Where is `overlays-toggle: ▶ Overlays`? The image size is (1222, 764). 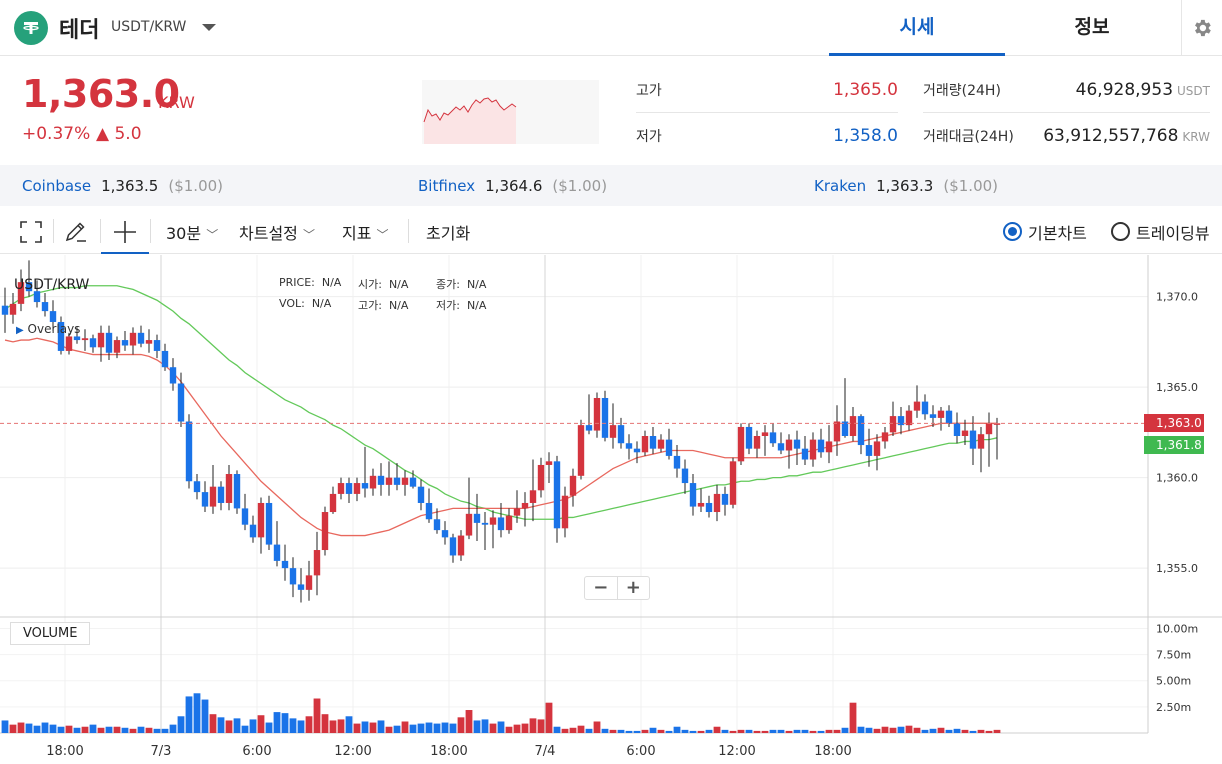 overlays-toggle: ▶ Overlays is located at coordinates (48, 329).